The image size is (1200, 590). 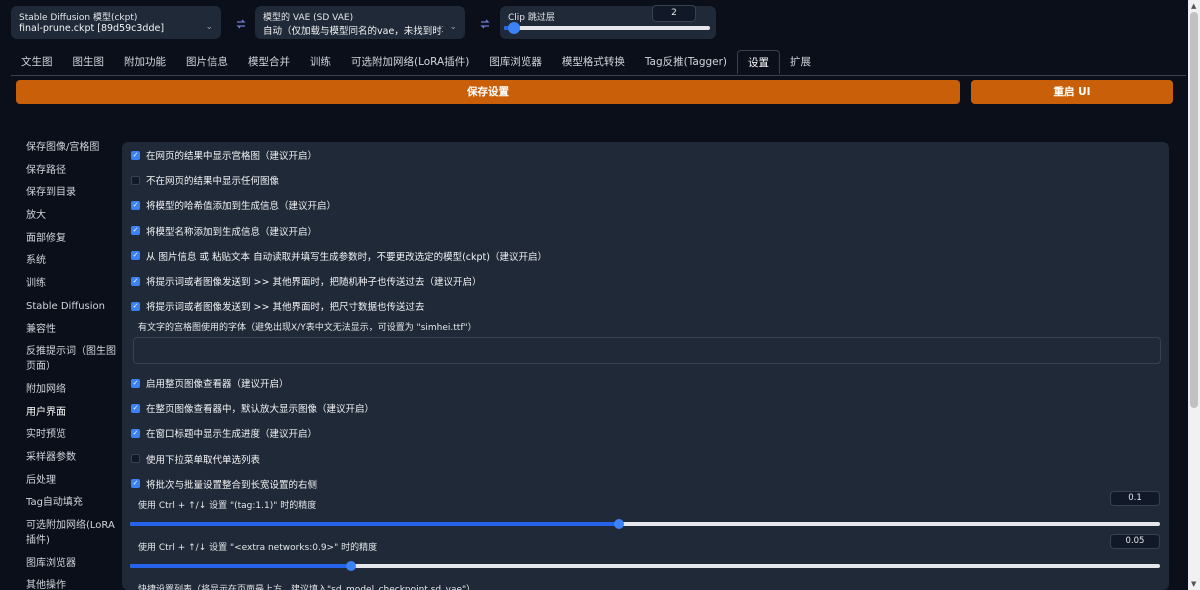 What do you see at coordinates (375, 524) in the screenshot?
I see `slider1-fill` at bounding box center [375, 524].